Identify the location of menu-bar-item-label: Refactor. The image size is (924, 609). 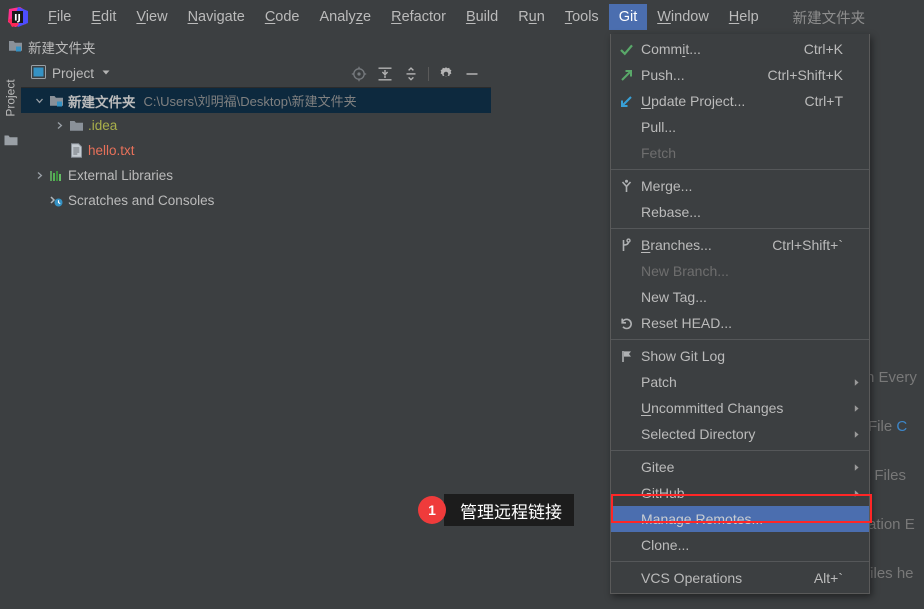
(418, 17).